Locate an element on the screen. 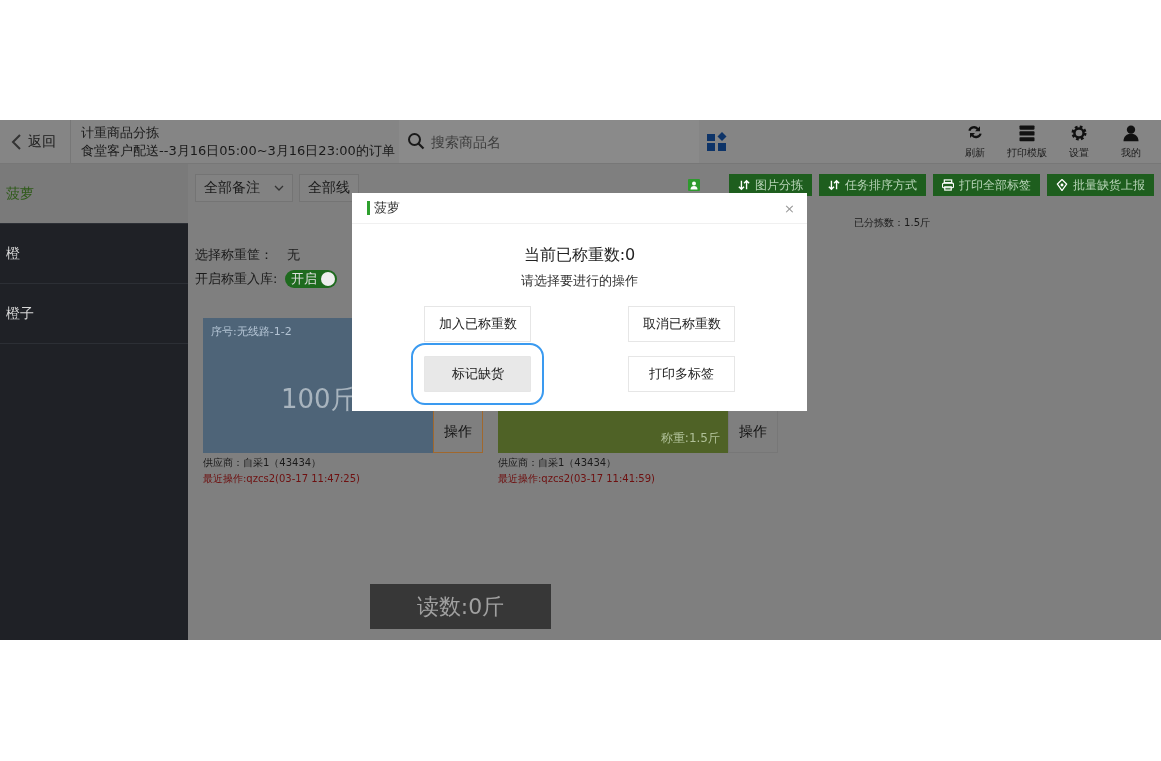 This screenshot has height=761, width=1161. action-button: 任务排序方式 is located at coordinates (872, 185).